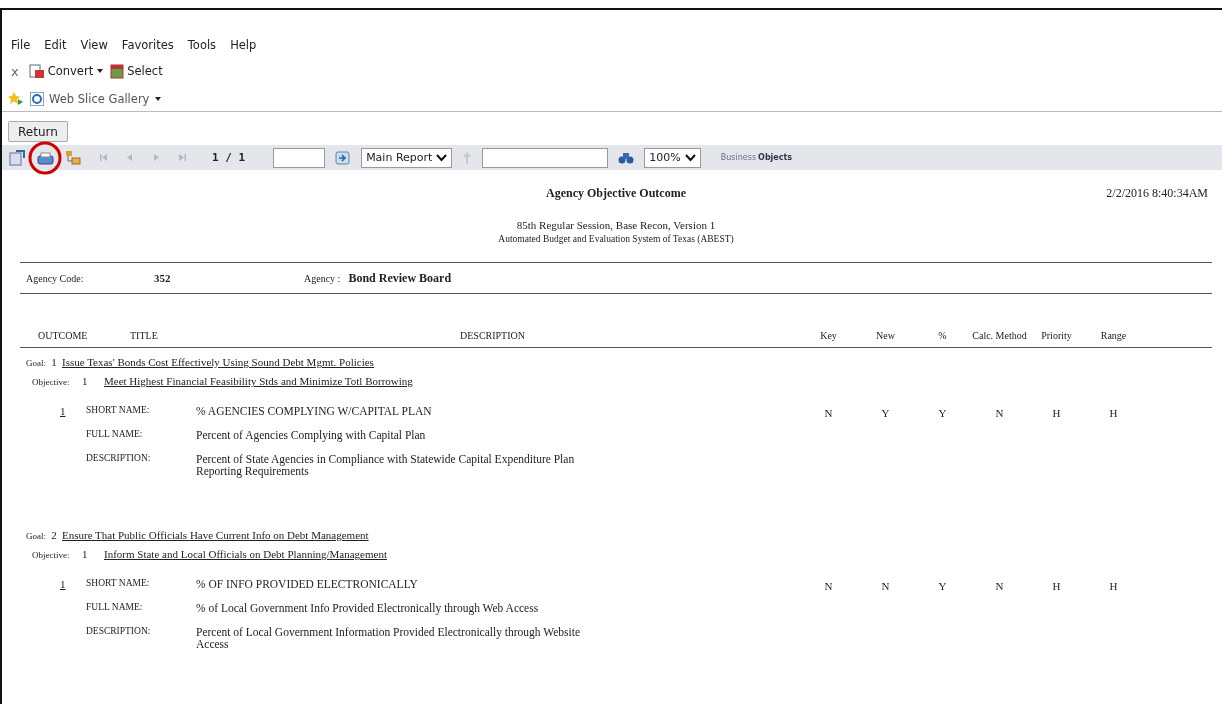 This screenshot has width=1222, height=704. Describe the element at coordinates (218, 362) in the screenshot. I see `goal-link: Issue Texas' Bonds Cost Effectively Using Sound Debt Mgmt. Policies` at that location.